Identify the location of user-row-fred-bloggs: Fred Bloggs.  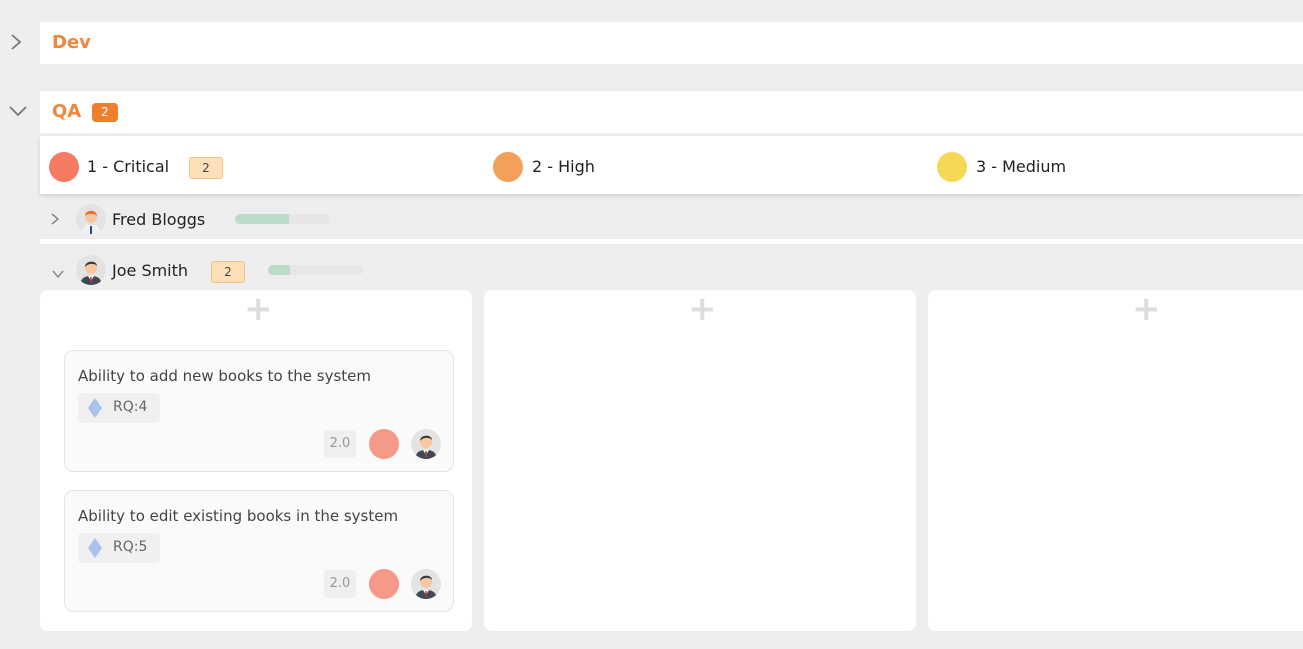
(671, 219).